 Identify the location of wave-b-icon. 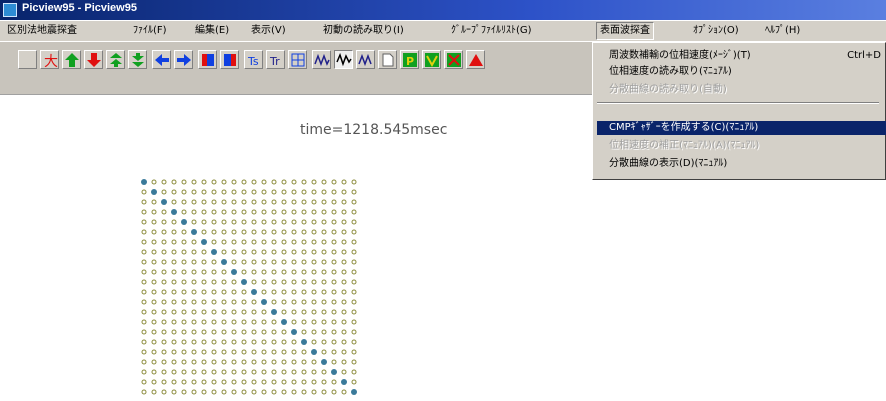
(365, 59).